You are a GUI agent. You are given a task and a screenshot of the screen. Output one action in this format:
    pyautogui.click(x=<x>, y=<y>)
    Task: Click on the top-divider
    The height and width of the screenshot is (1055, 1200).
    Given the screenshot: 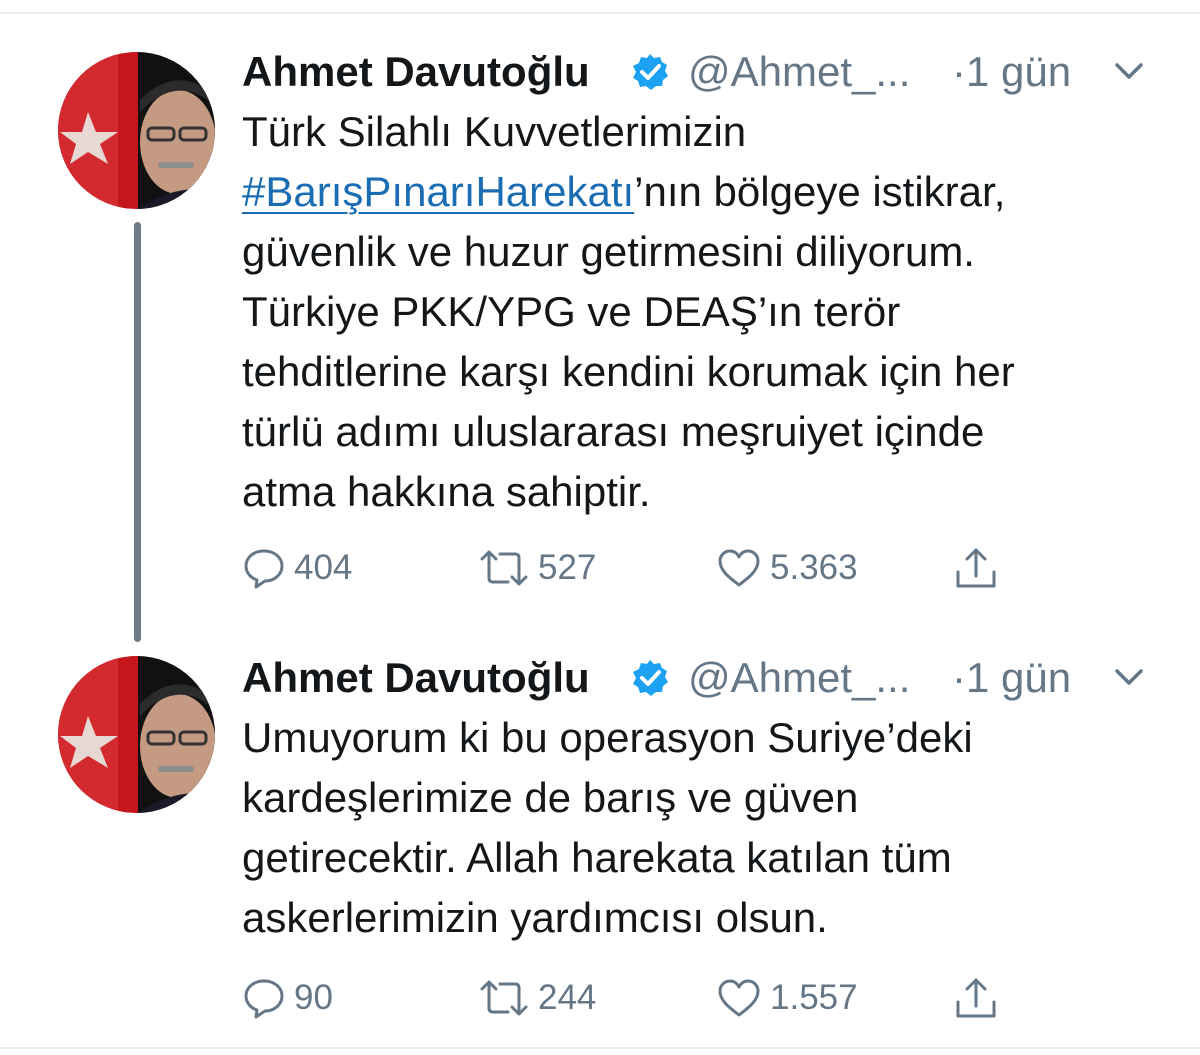 What is the action you would take?
    pyautogui.click(x=600, y=13)
    